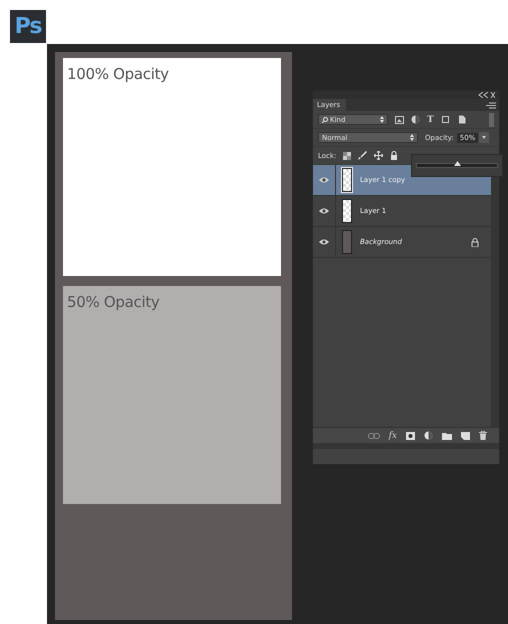 The image size is (508, 624). I want to click on effects-icon: fx, so click(392, 435).